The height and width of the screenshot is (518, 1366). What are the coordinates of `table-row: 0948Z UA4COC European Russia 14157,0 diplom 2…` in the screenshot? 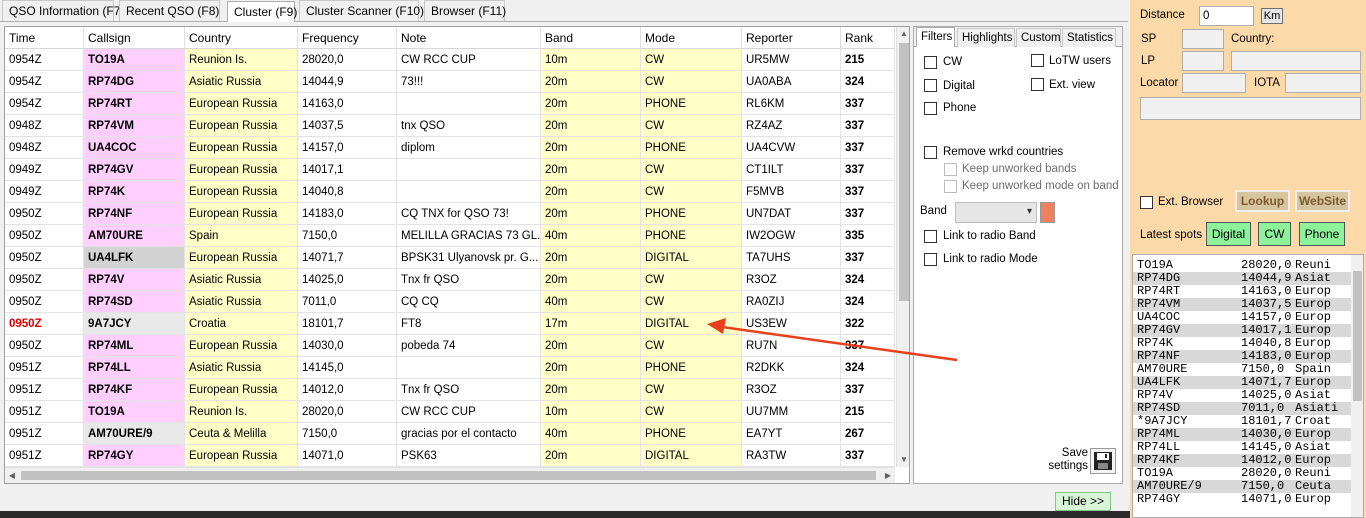 It's located at (450, 148).